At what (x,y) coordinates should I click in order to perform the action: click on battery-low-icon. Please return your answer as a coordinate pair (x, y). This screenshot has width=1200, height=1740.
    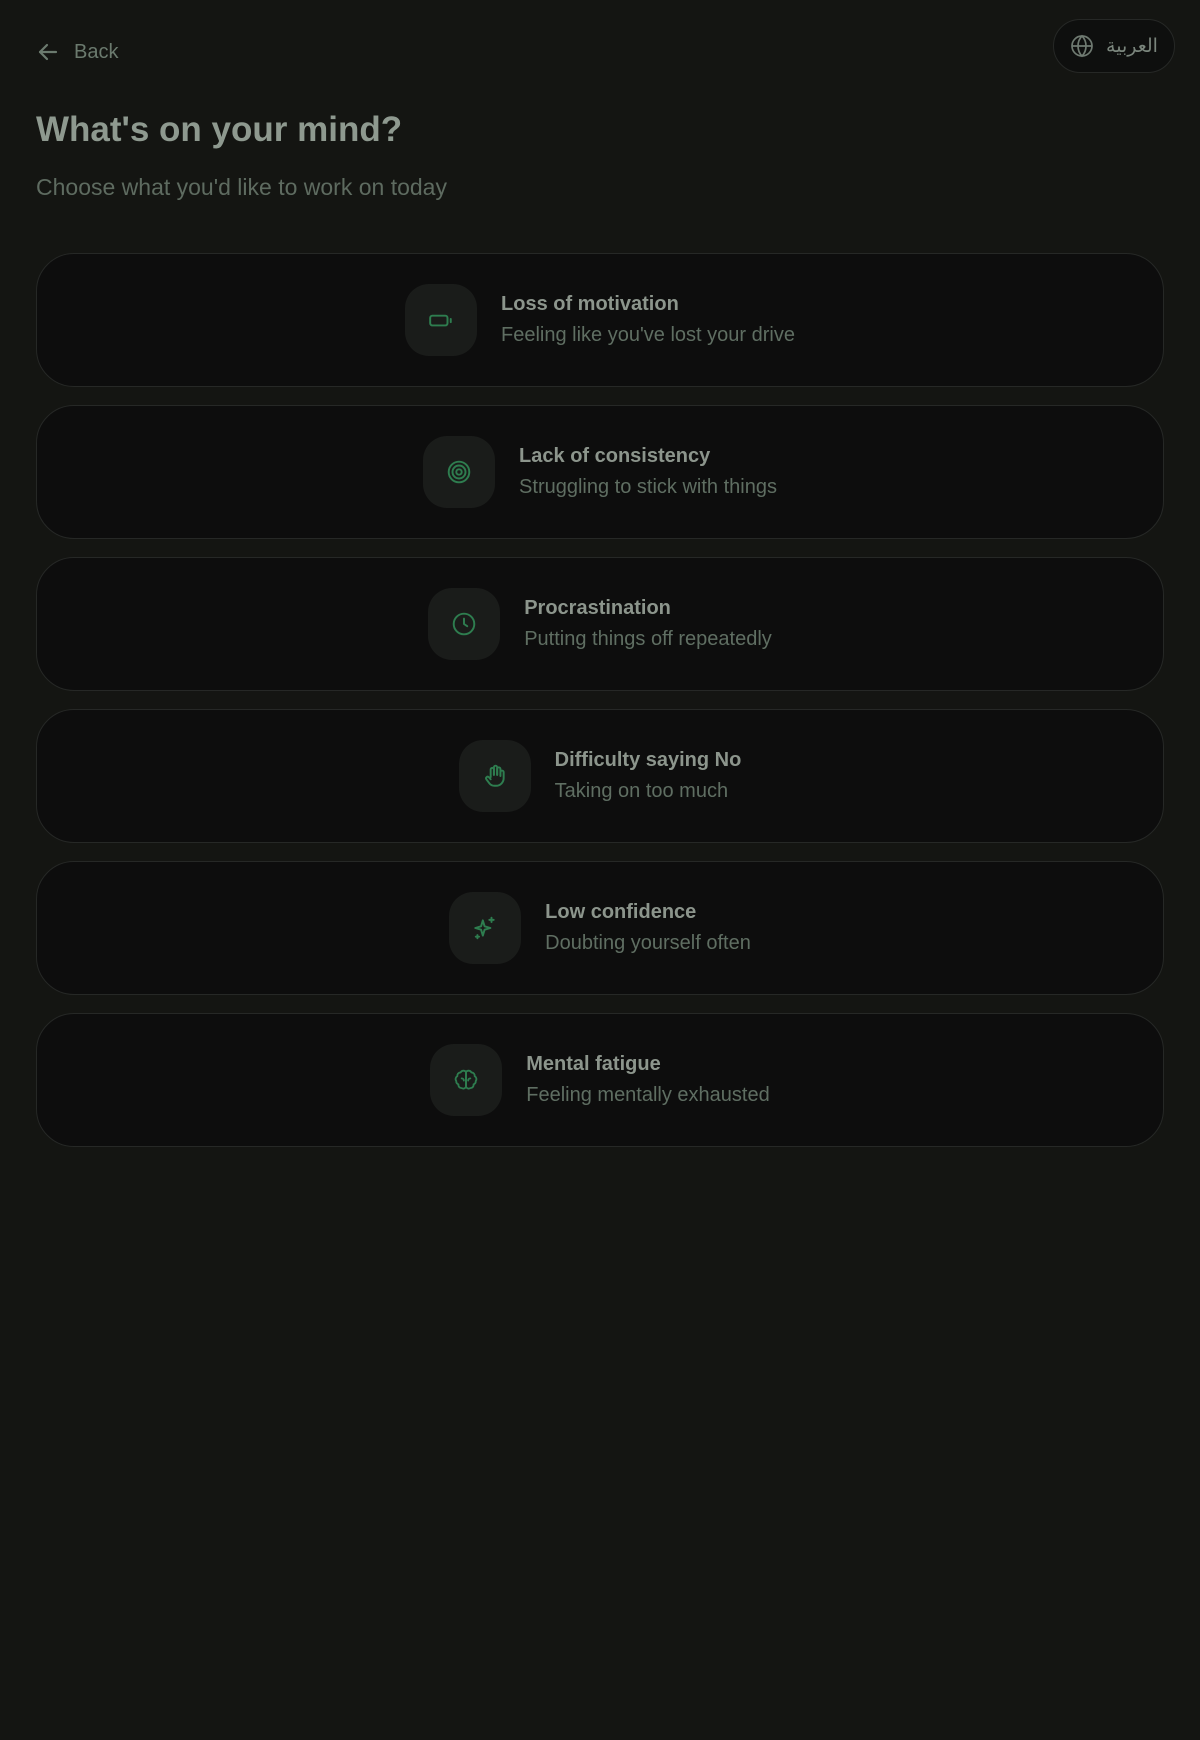
    Looking at the image, I should click on (440, 320).